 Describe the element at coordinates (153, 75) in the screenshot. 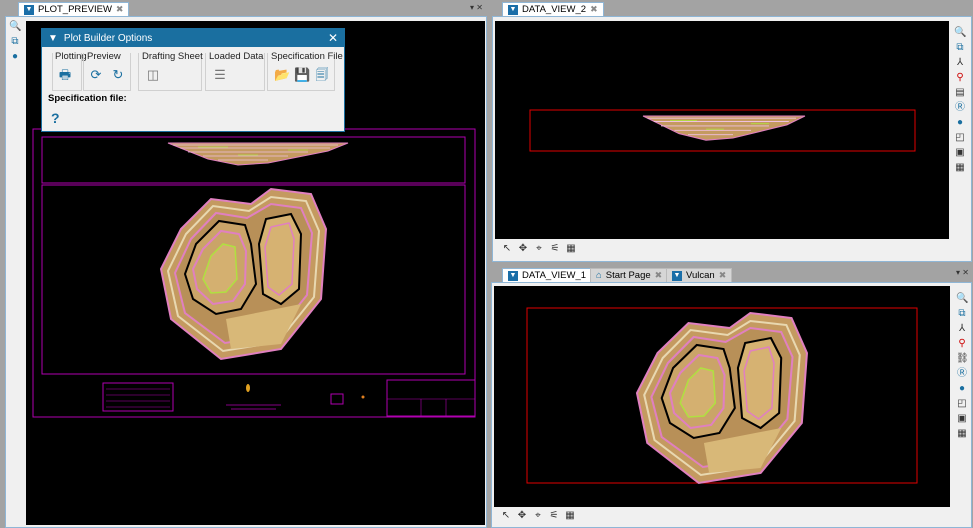

I see `drafting-sheet-icon: ◫` at that location.